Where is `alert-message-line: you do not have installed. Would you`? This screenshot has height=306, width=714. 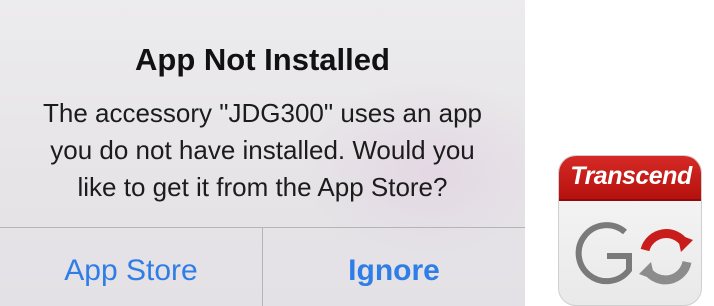 alert-message-line: you do not have installed. Would you is located at coordinates (262, 150).